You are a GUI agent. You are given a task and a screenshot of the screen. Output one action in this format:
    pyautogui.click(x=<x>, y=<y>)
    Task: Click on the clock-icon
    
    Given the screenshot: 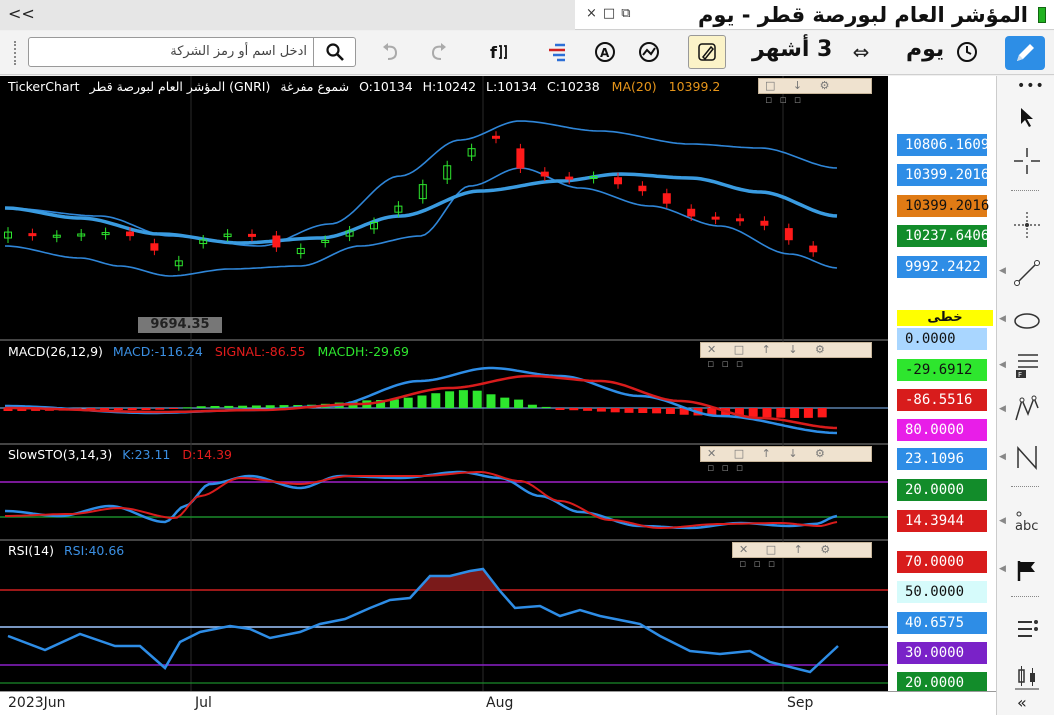 What is the action you would take?
    pyautogui.click(x=967, y=52)
    